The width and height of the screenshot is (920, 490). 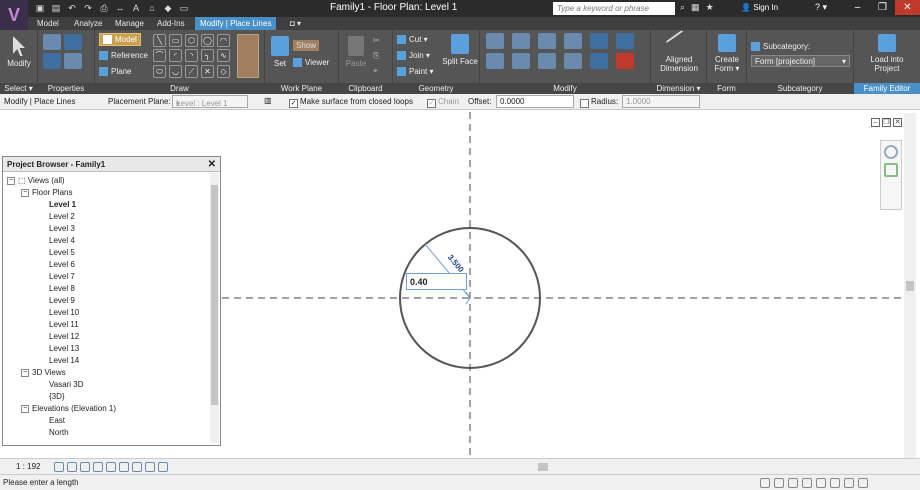 What do you see at coordinates (64, 337) in the screenshot?
I see `tree-node-level-12: Level 12` at bounding box center [64, 337].